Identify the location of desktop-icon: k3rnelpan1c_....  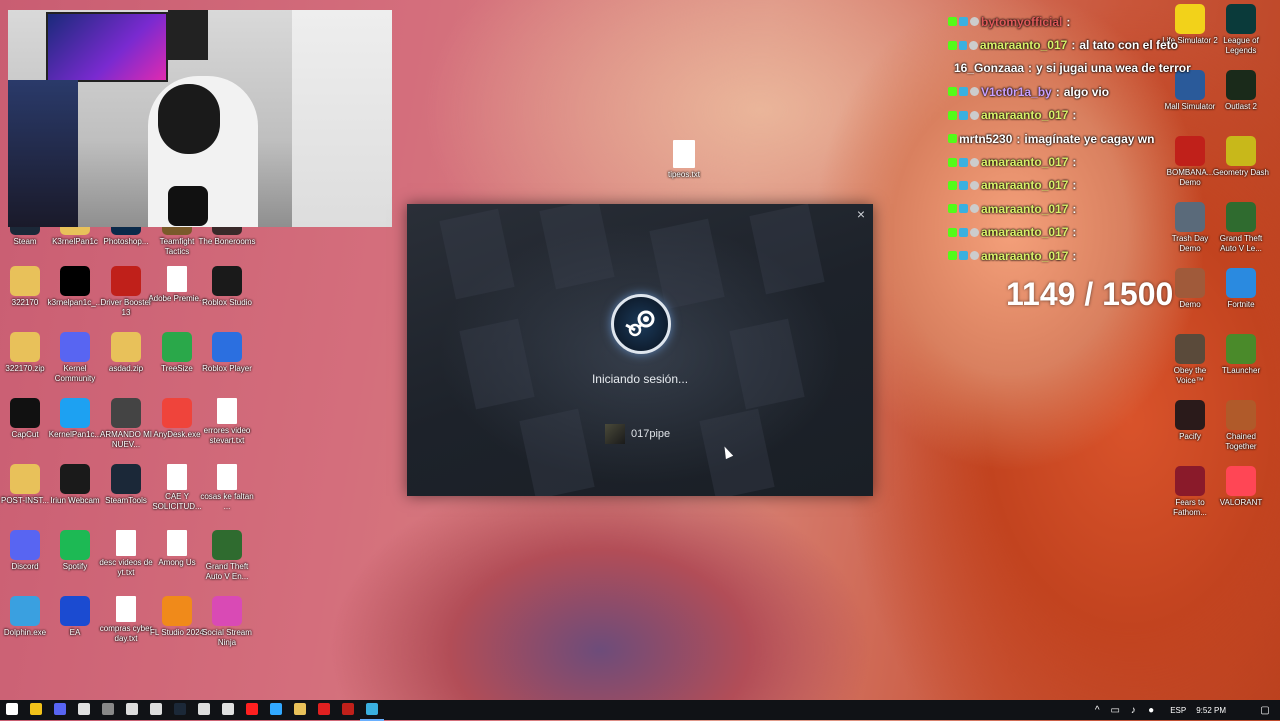
(75, 287).